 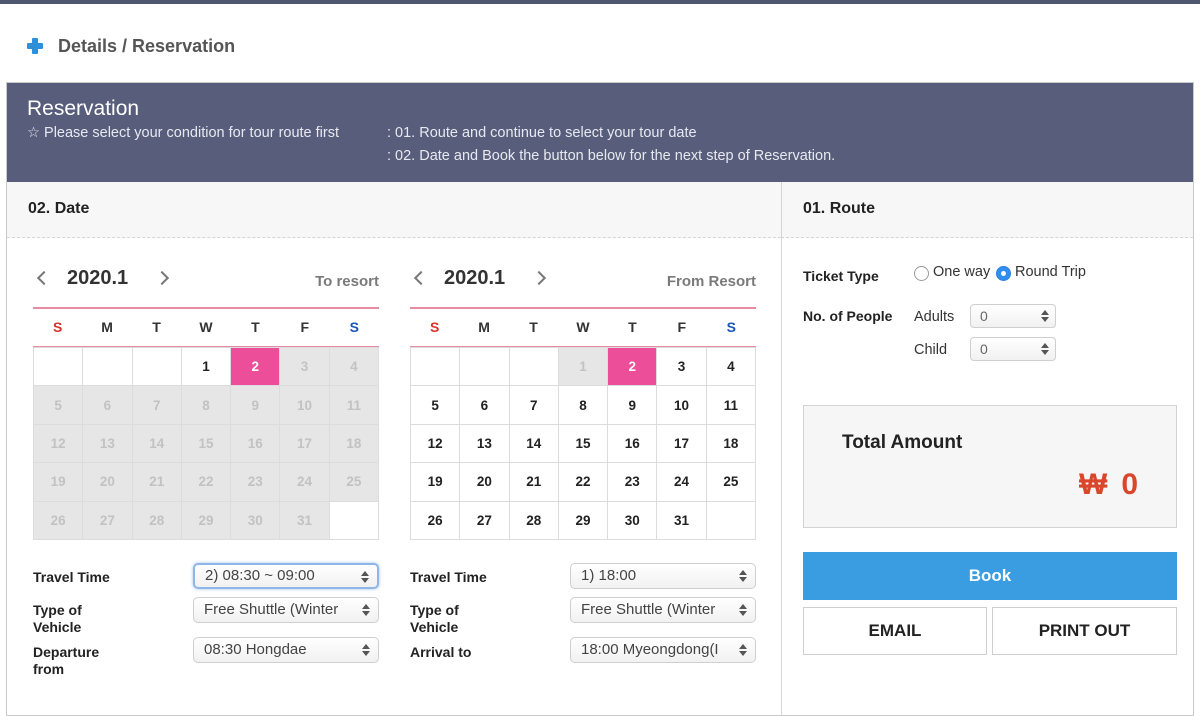 I want to click on calendar-day: 12, so click(x=436, y=444).